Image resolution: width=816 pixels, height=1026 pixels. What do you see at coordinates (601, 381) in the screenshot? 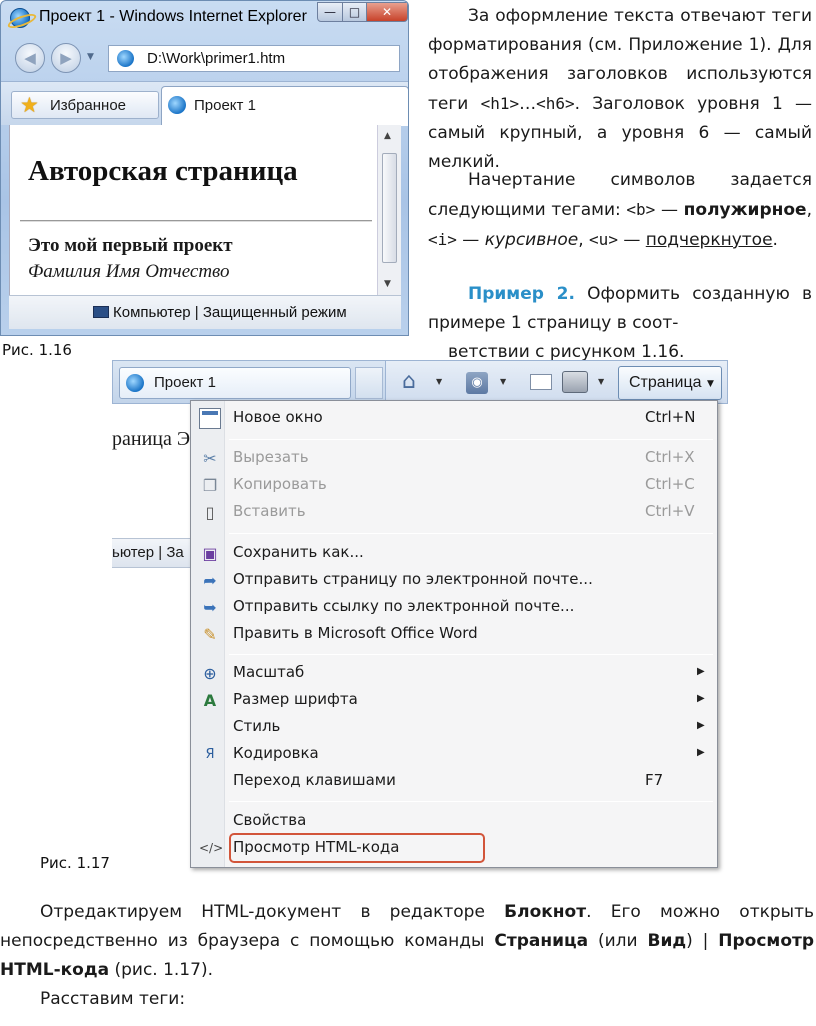
I see `print-dropdown-icon: ▼` at bounding box center [601, 381].